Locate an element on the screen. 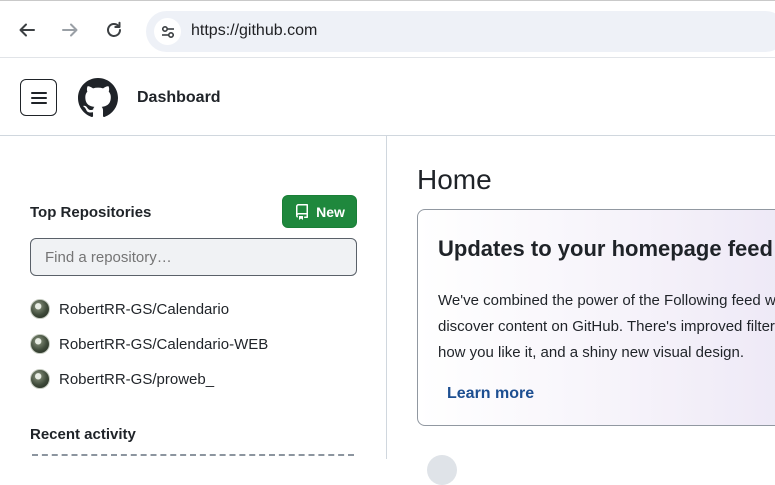 The width and height of the screenshot is (775, 485). browser-toolbar: https://github.com is located at coordinates (387, 29).